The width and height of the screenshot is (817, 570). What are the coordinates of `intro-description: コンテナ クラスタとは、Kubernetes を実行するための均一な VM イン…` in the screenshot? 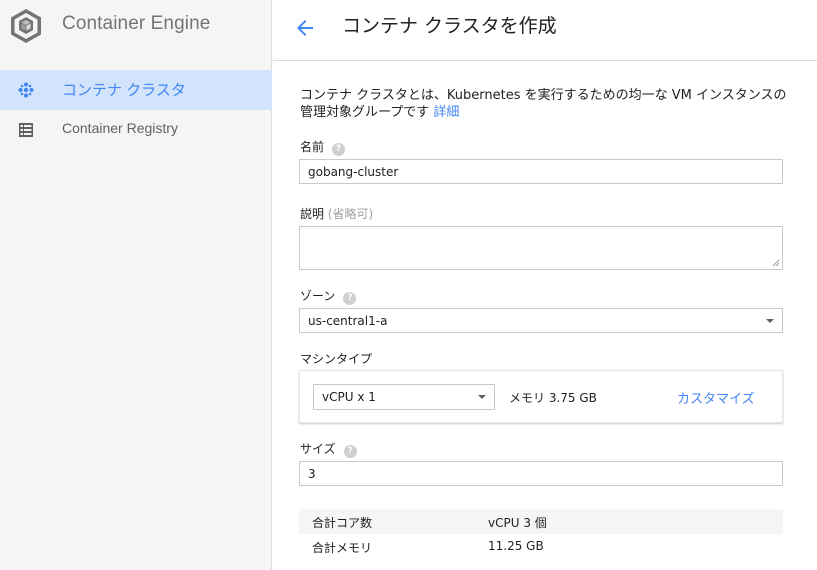 It's located at (543, 104).